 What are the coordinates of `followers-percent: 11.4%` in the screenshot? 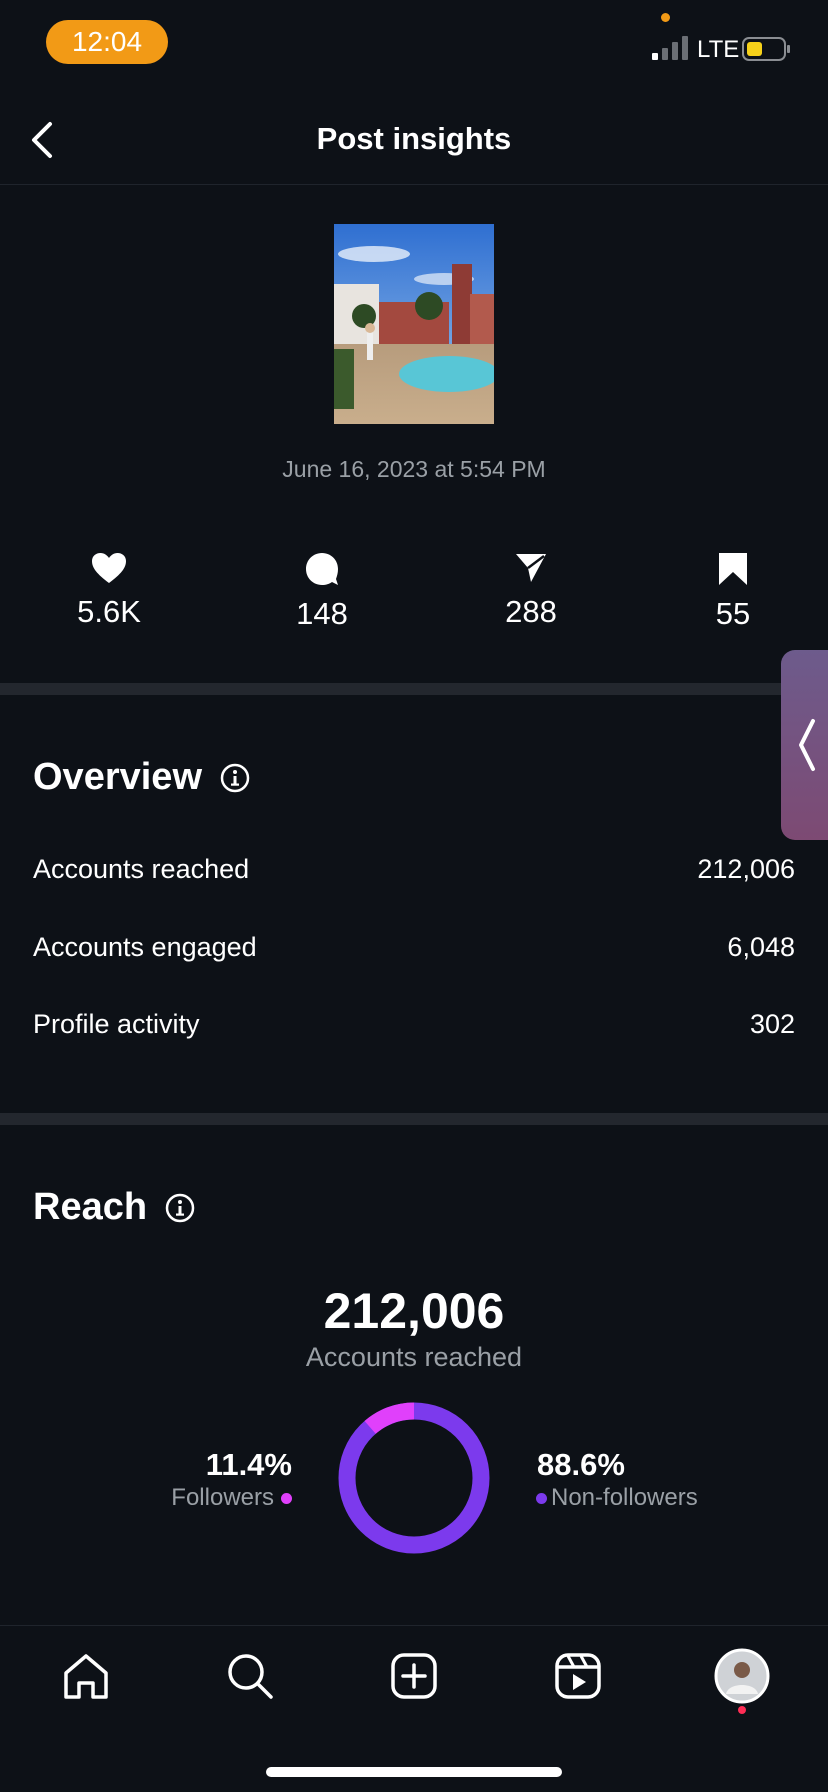 It's located at (248, 1464).